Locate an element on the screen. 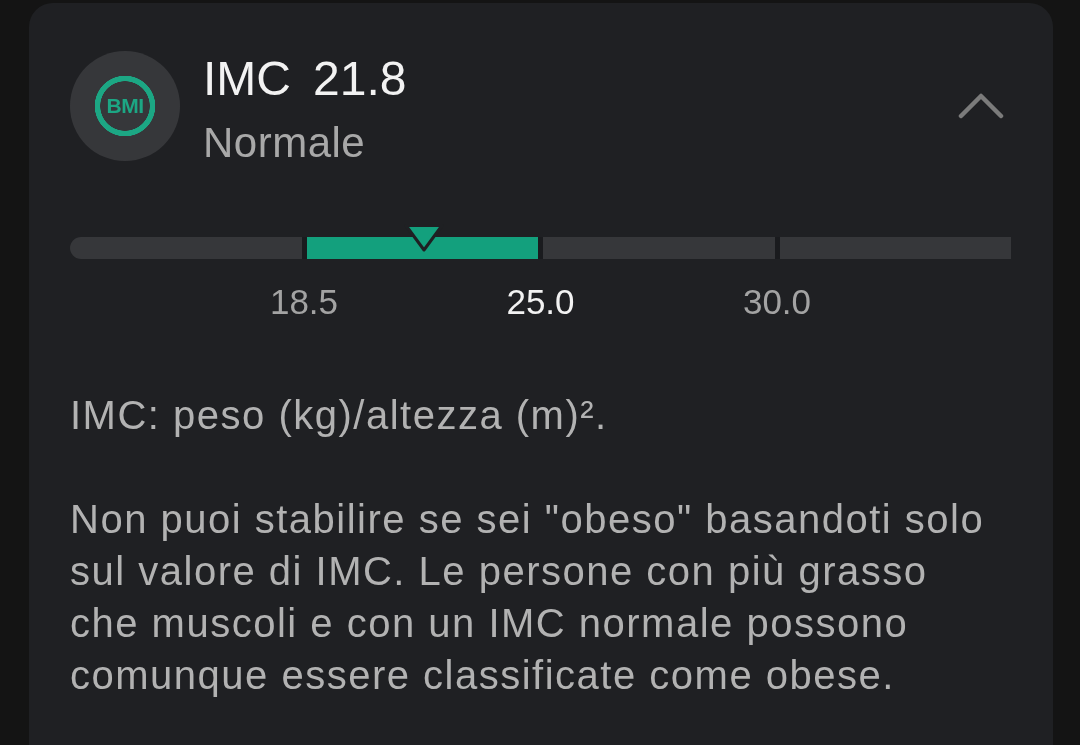 The image size is (1080, 745). bmi-logo: BMI is located at coordinates (125, 106).